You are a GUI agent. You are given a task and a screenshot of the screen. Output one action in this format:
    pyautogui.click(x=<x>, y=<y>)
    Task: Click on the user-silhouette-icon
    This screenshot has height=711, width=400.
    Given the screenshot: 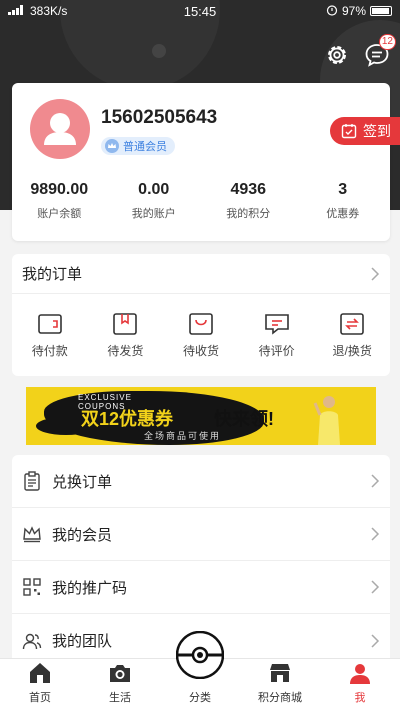 What is the action you would take?
    pyautogui.click(x=60, y=129)
    